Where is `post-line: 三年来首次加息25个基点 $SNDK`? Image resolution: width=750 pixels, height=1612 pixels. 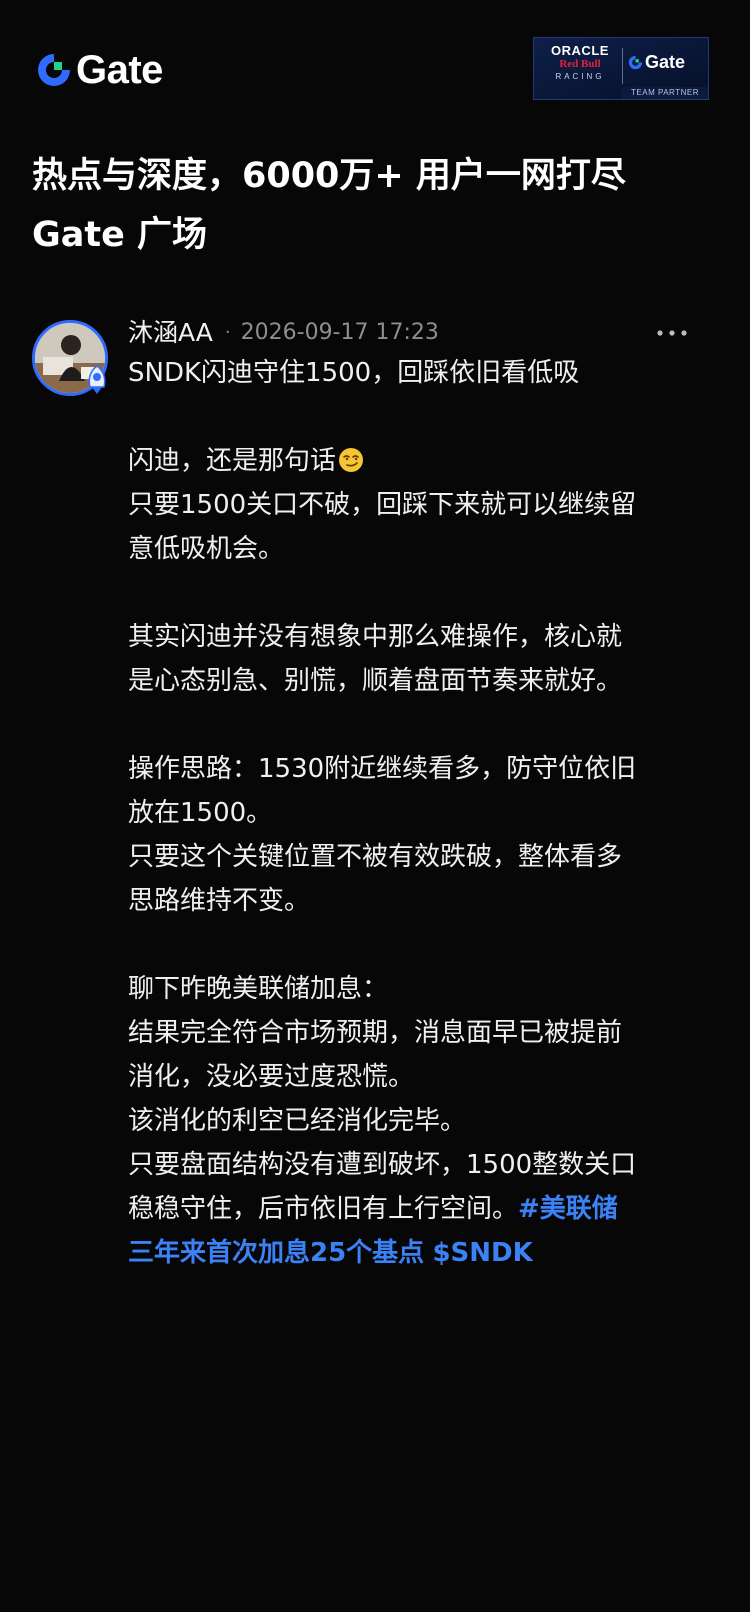
post-line: 三年来首次加息25个基点 $SNDK is located at coordinates (428, 1253).